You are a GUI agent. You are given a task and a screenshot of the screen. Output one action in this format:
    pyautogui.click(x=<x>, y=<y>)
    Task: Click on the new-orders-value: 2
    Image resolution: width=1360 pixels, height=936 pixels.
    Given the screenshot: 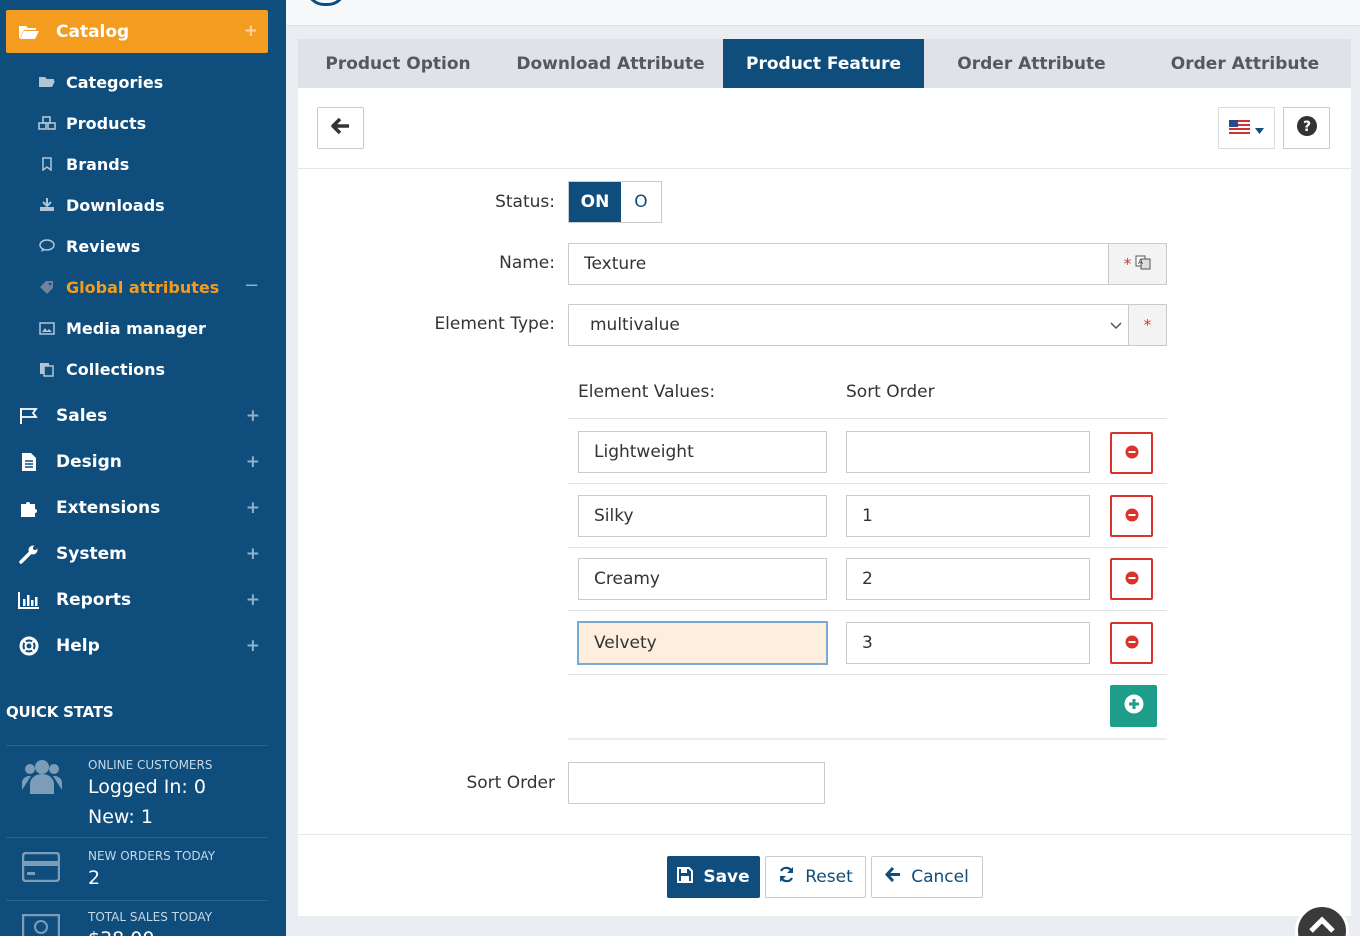 What is the action you would take?
    pyautogui.click(x=94, y=878)
    